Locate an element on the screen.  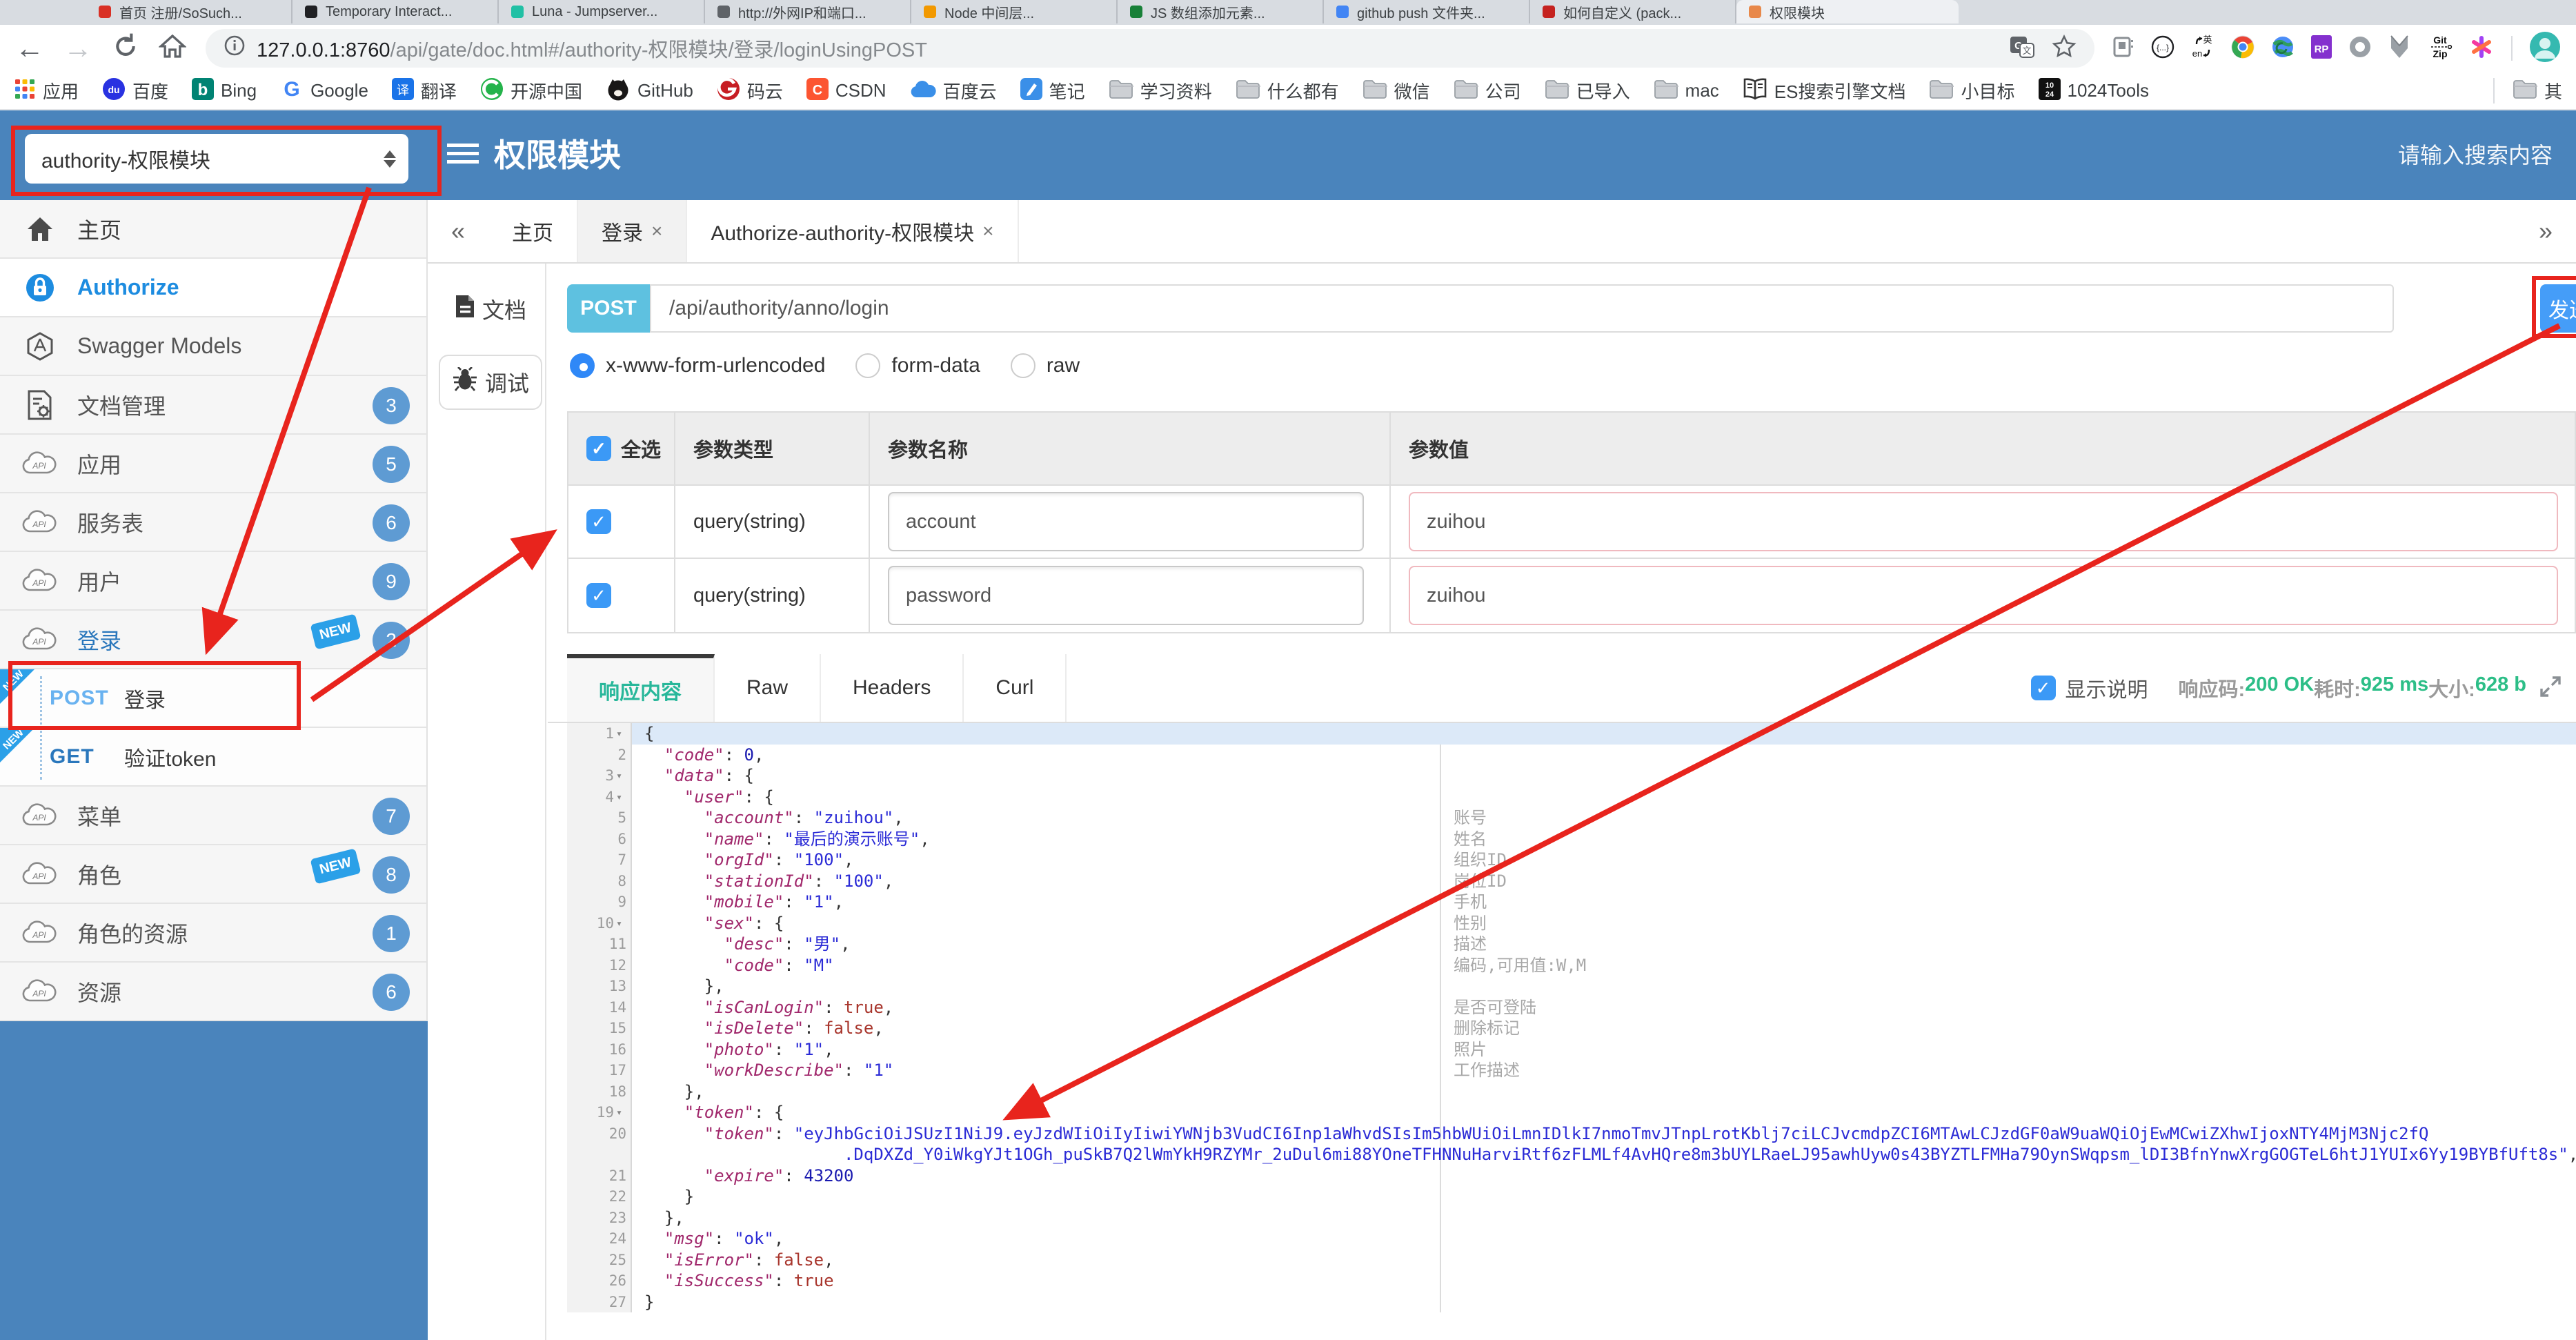
sidebar-item: NEW GET 验证token is located at coordinates (213, 757).